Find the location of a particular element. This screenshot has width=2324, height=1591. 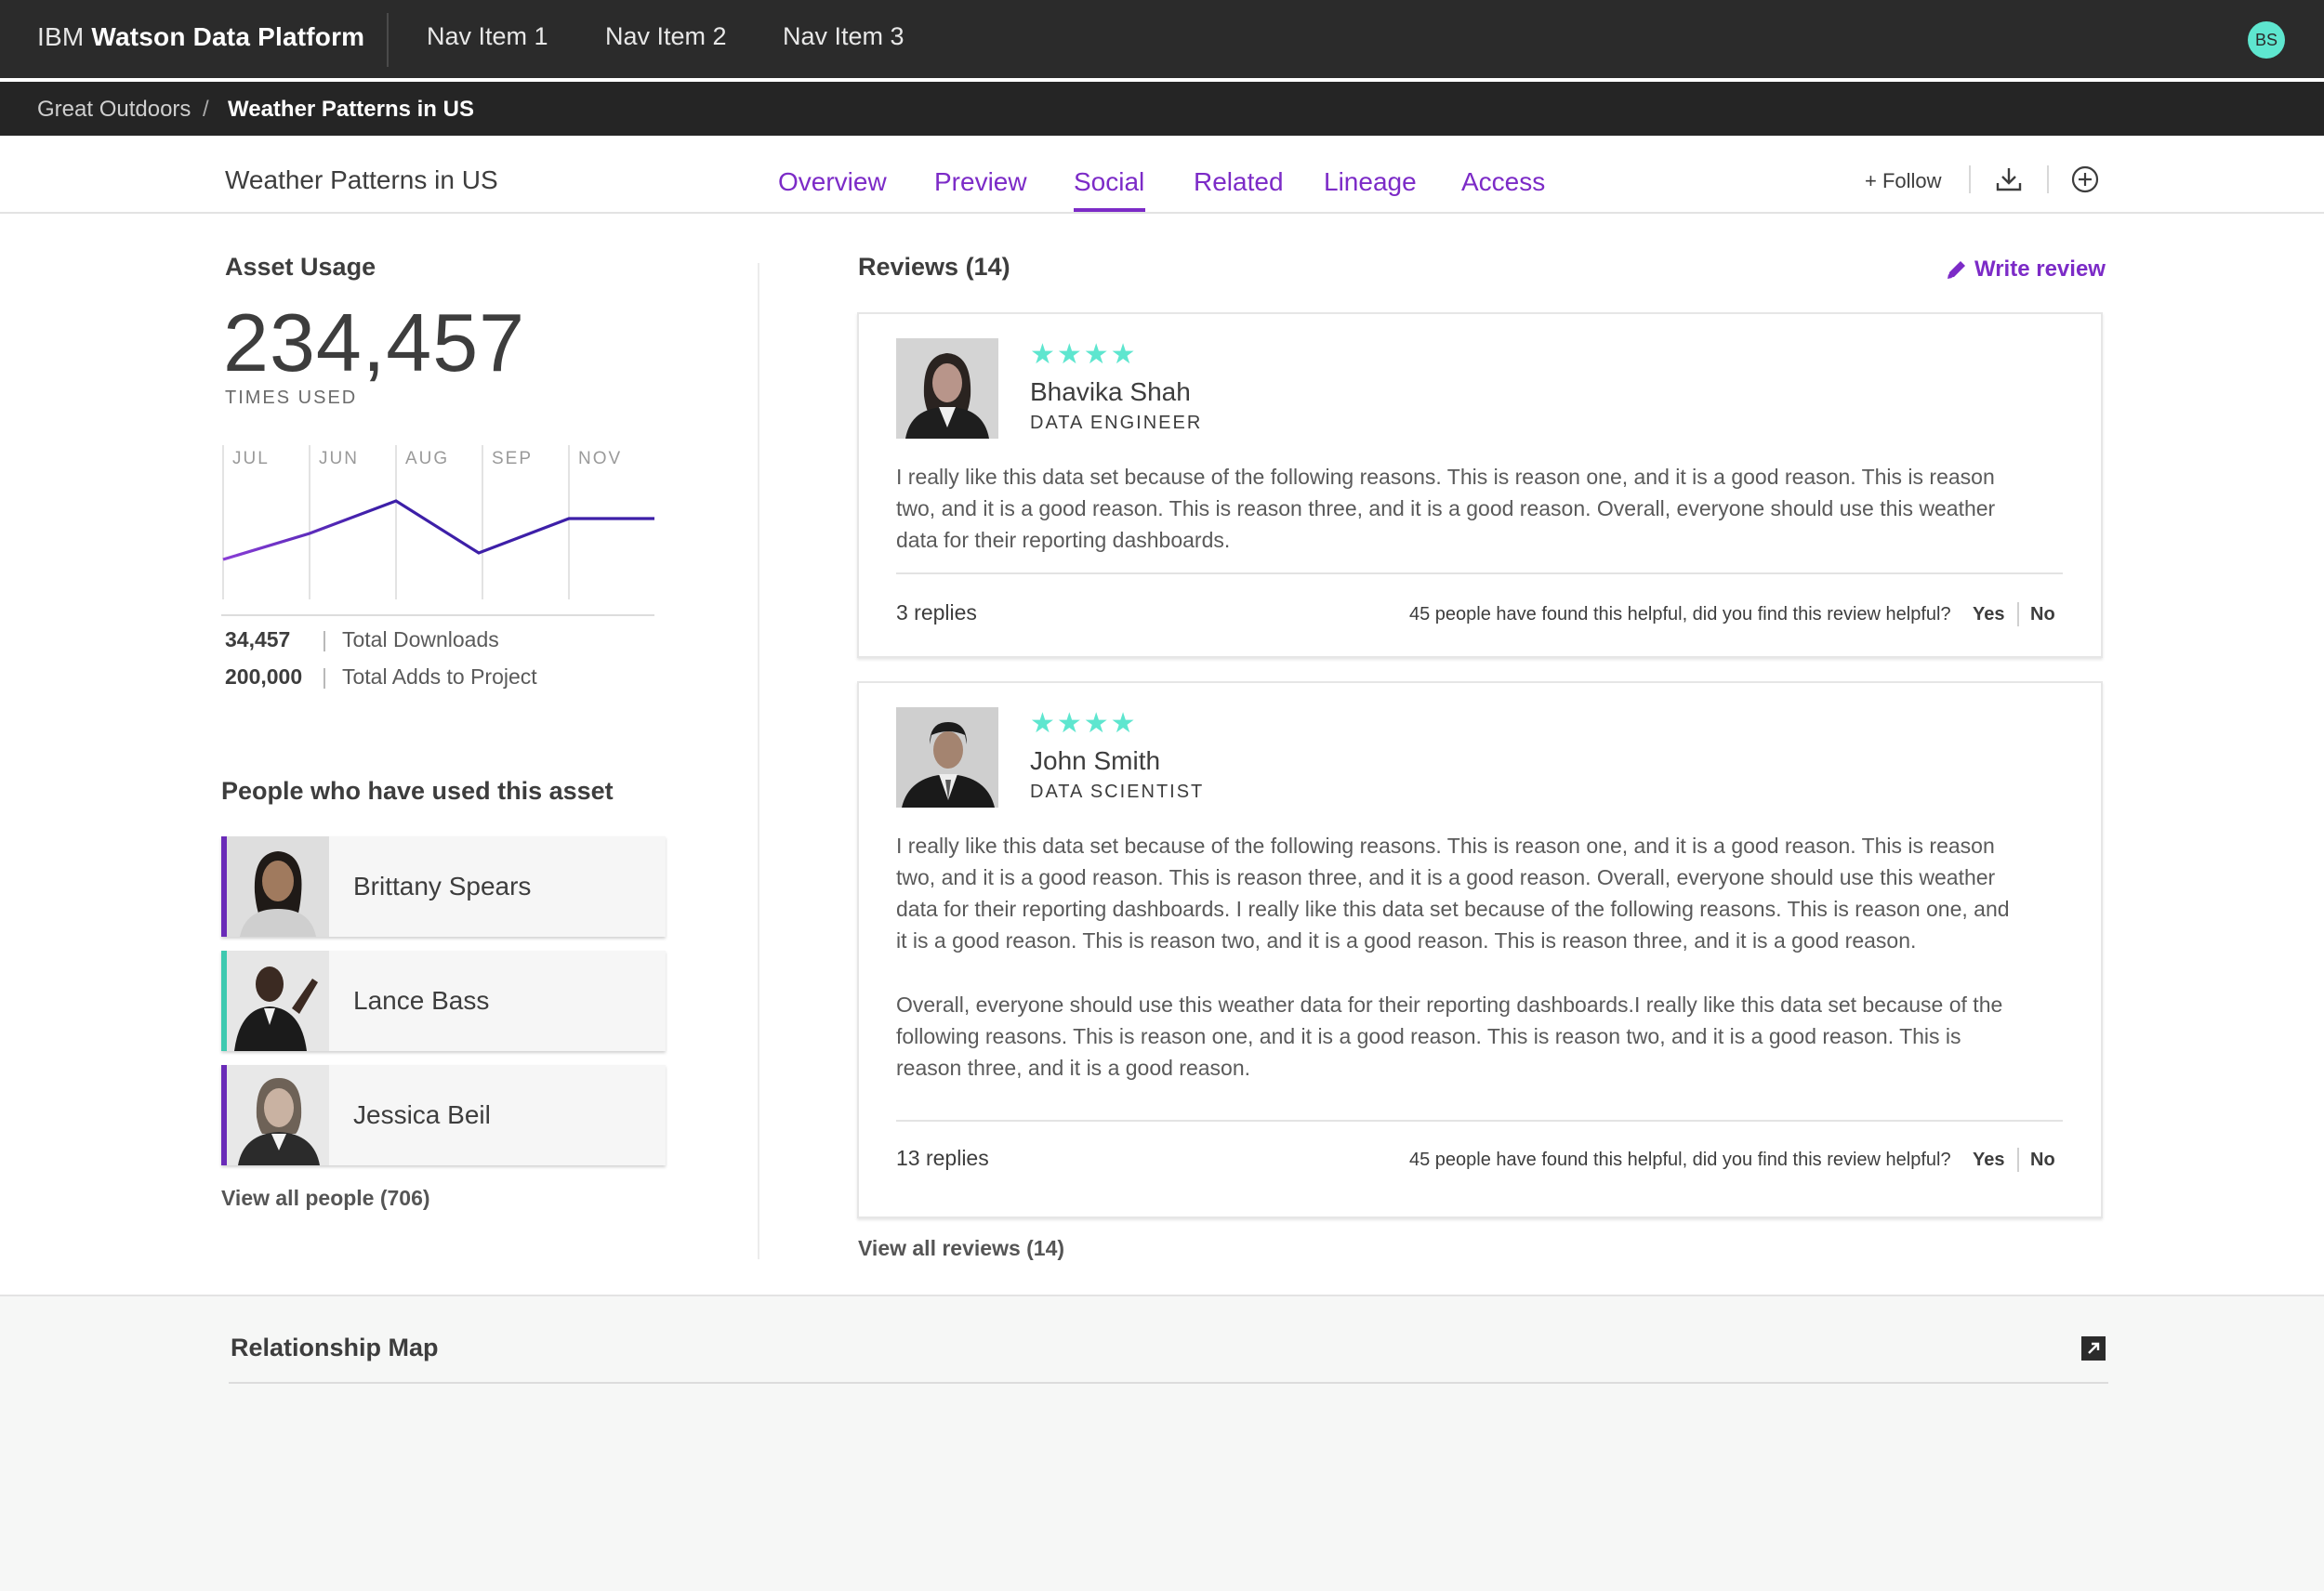

person-name: Lance Bass is located at coordinates (421, 1001).